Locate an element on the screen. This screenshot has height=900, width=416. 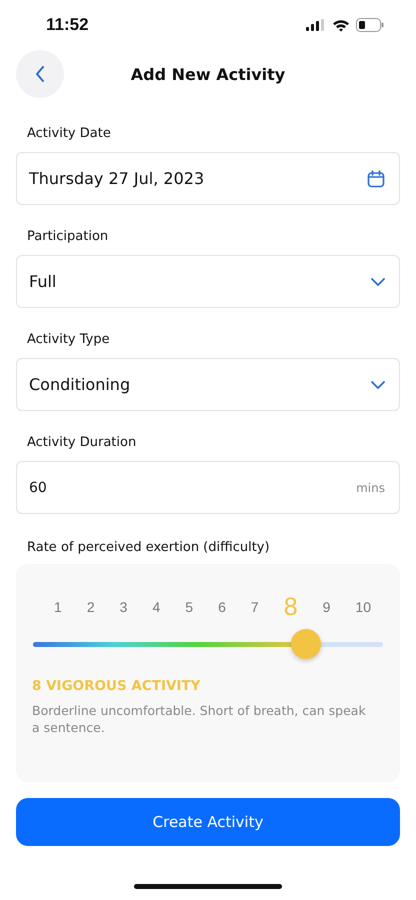
field-label: Activity Date is located at coordinates (68, 134).